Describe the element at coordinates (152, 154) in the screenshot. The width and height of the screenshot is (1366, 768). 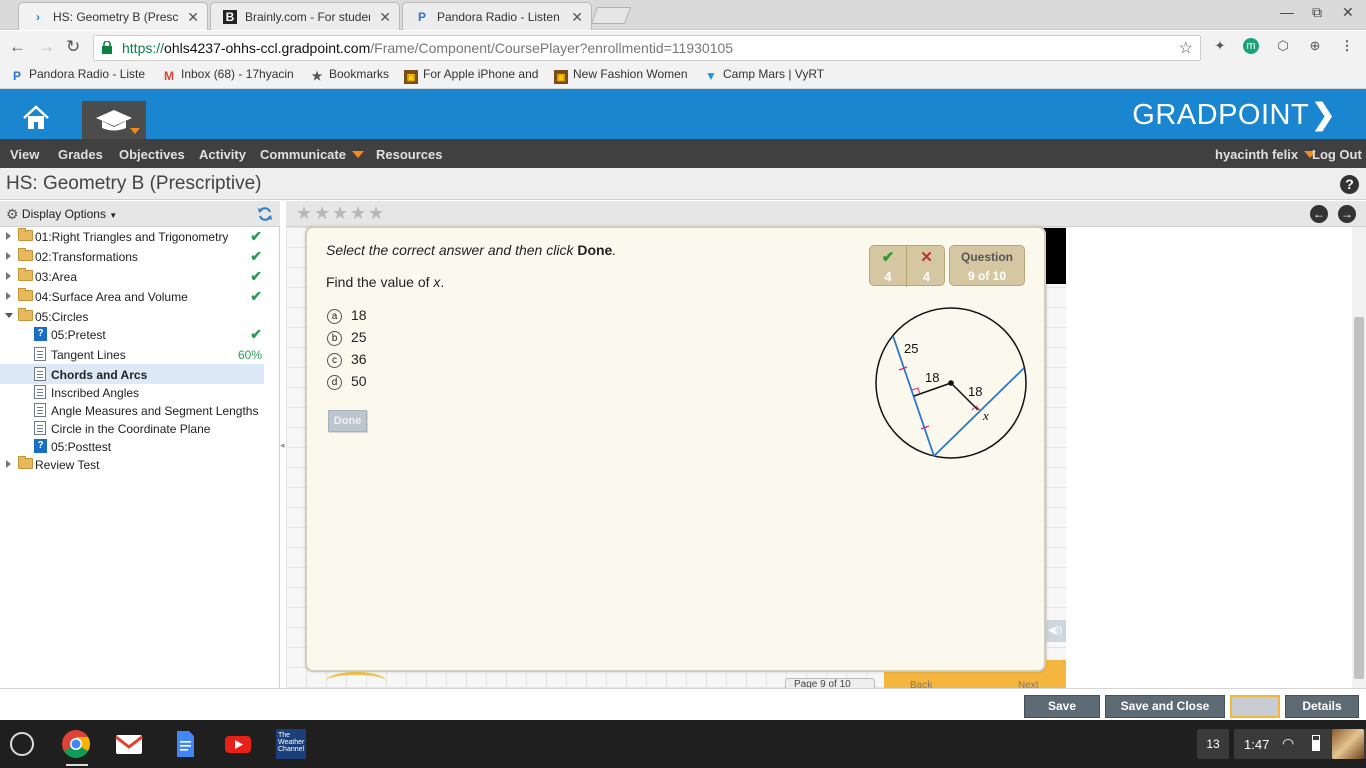
I see `nav-objectives: Objectives` at that location.